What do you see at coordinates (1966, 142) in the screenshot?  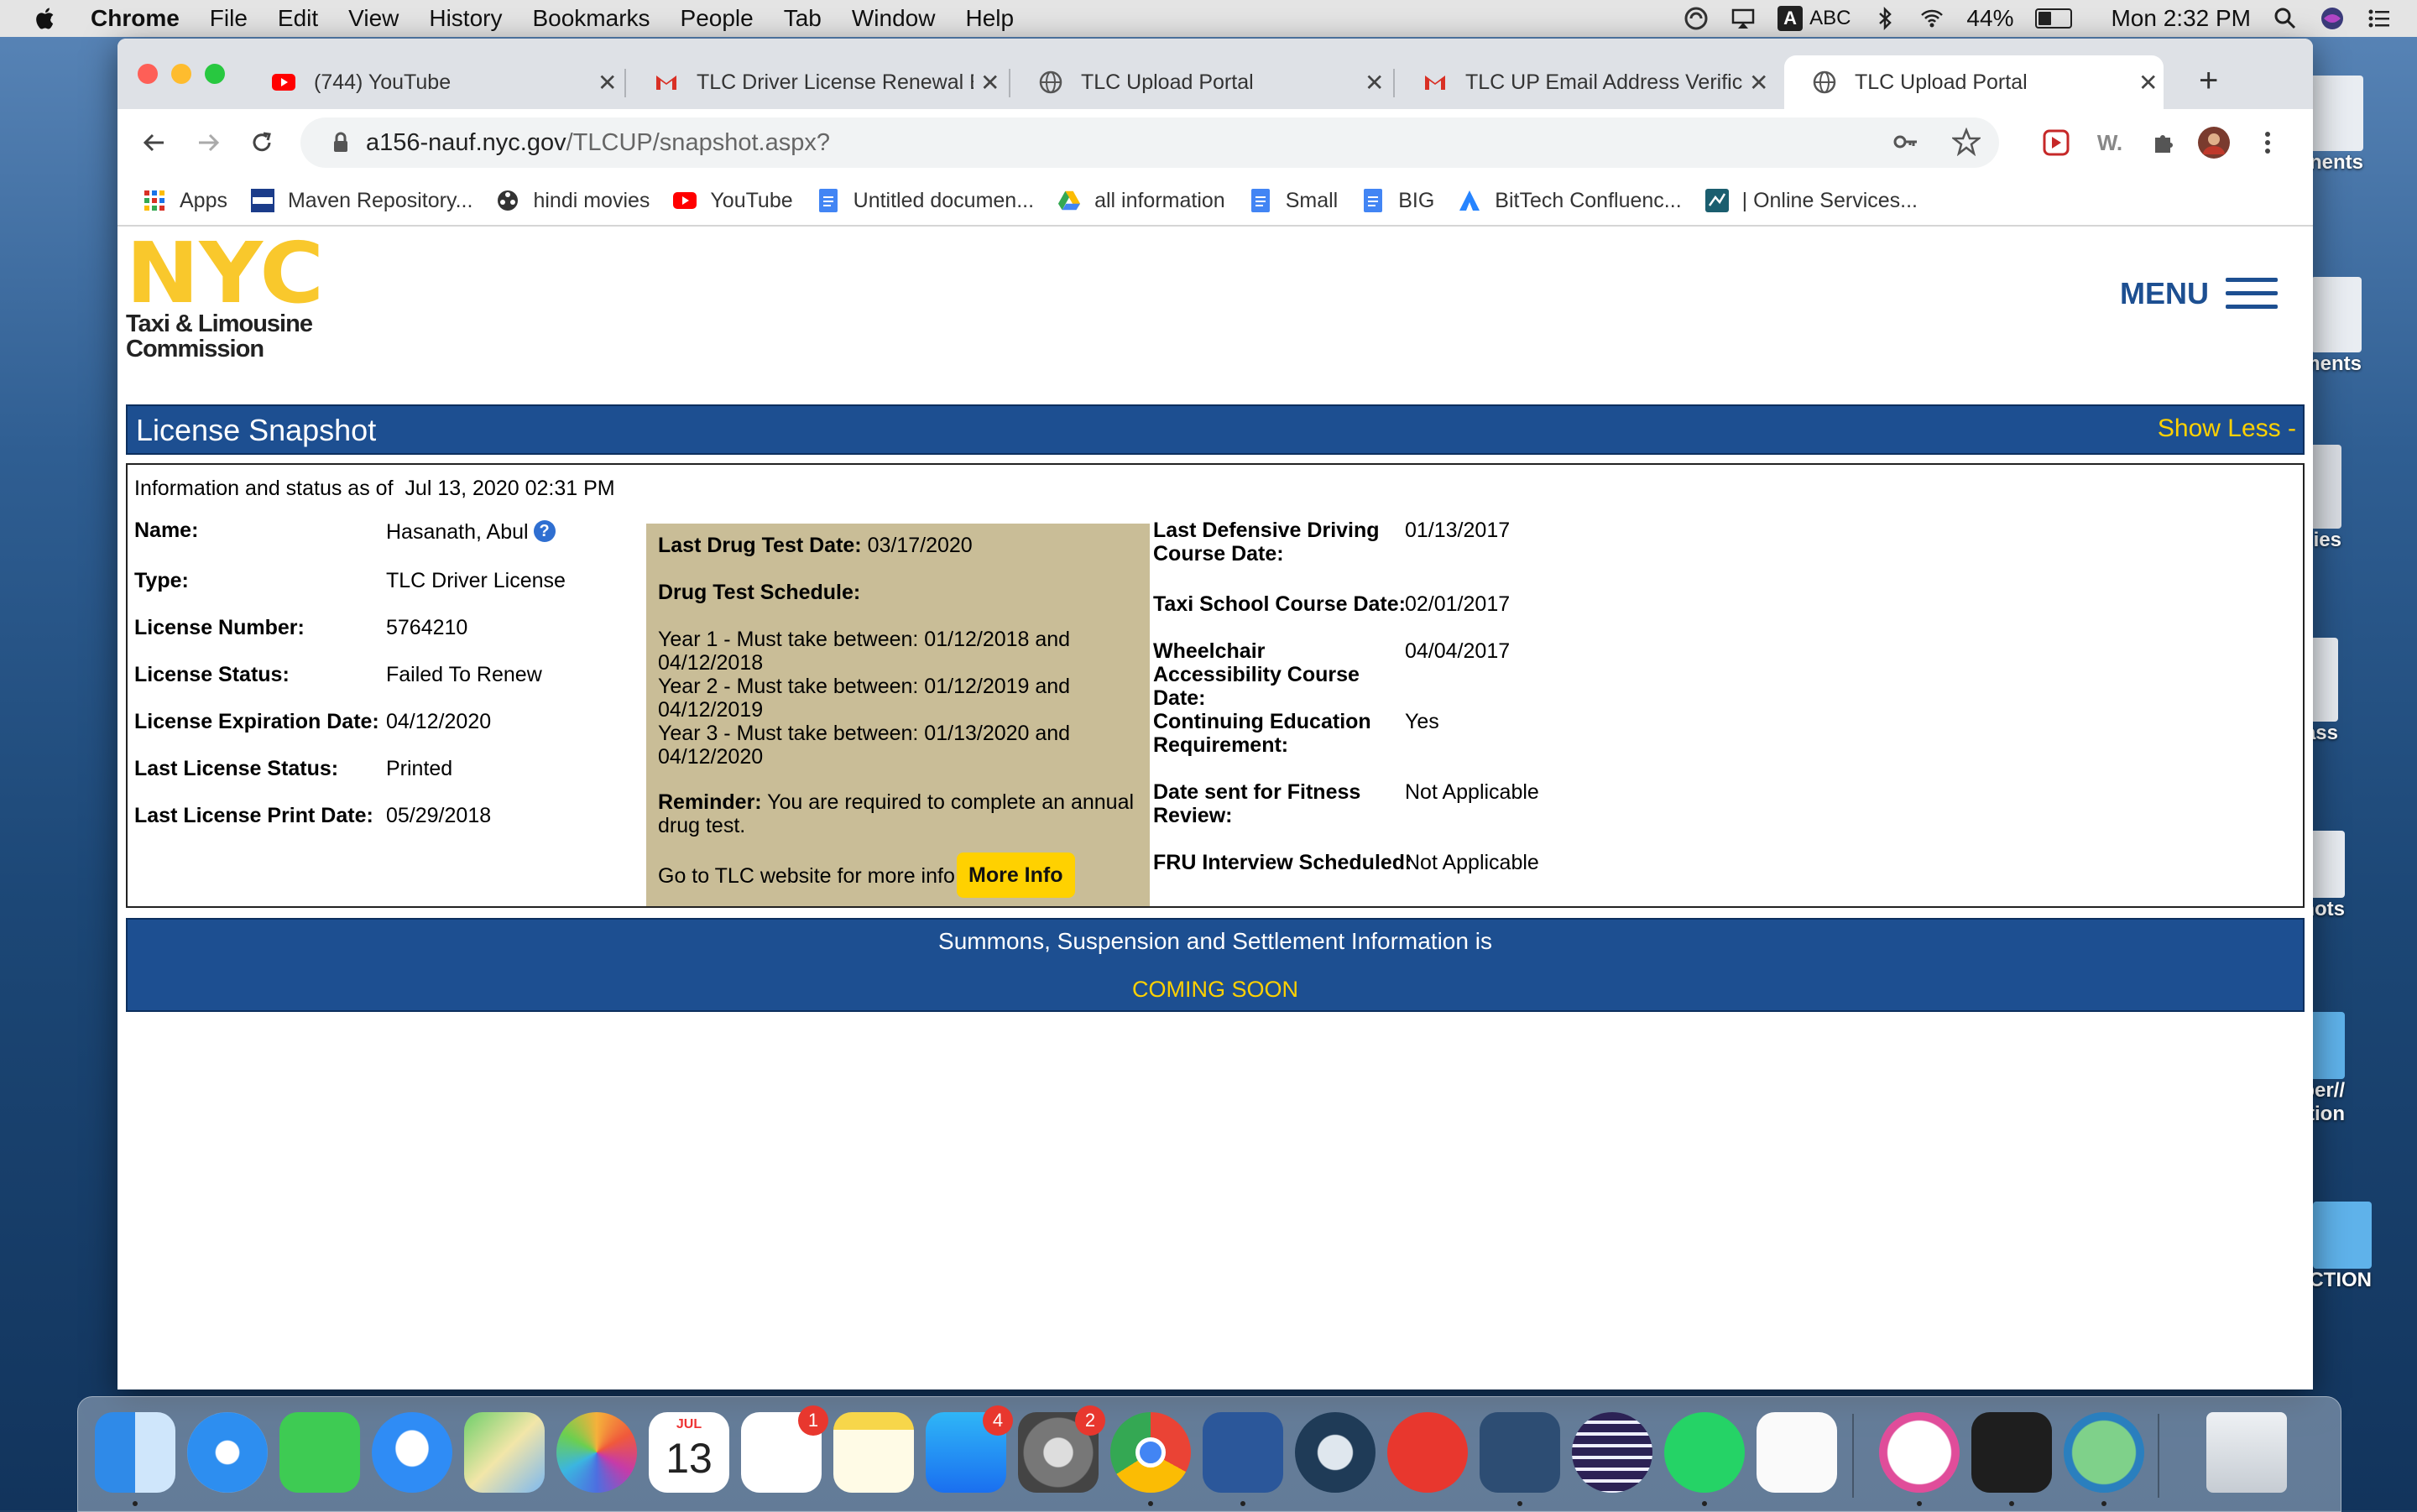 I see `star-icon` at bounding box center [1966, 142].